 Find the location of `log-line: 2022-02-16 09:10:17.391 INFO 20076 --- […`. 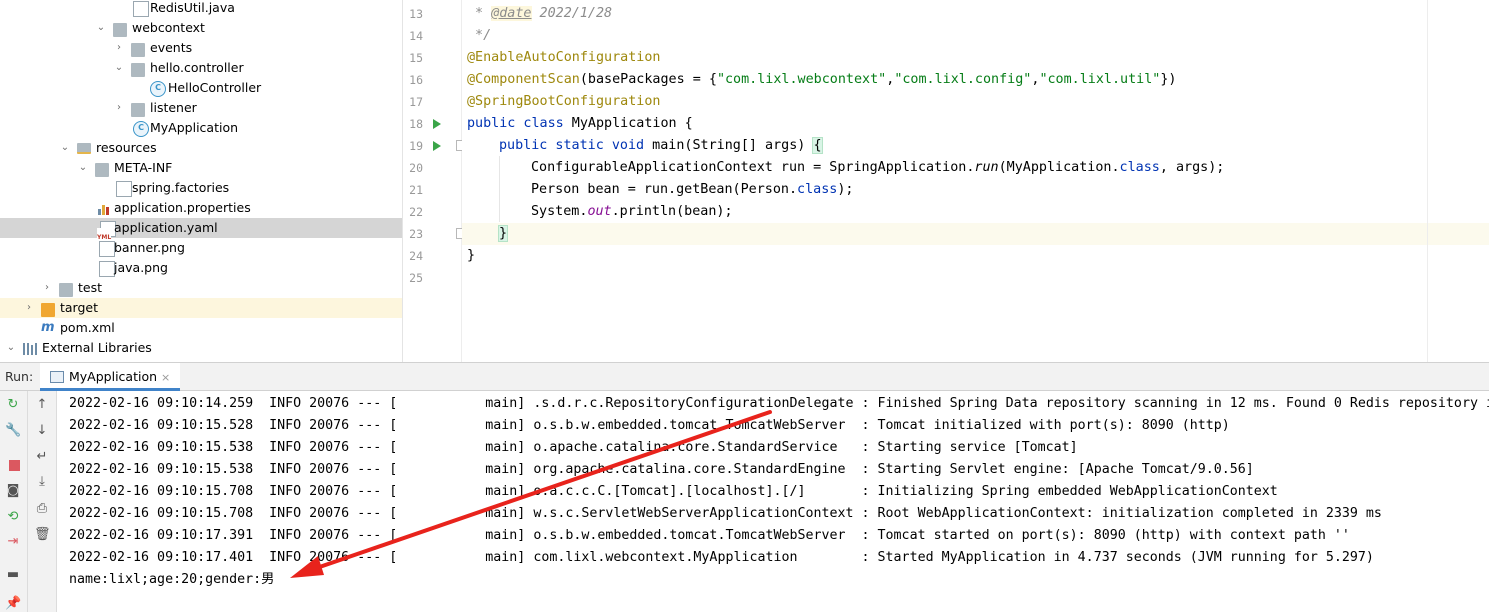

log-line: 2022-02-16 09:10:17.391 INFO 20076 --- [… is located at coordinates (709, 535).